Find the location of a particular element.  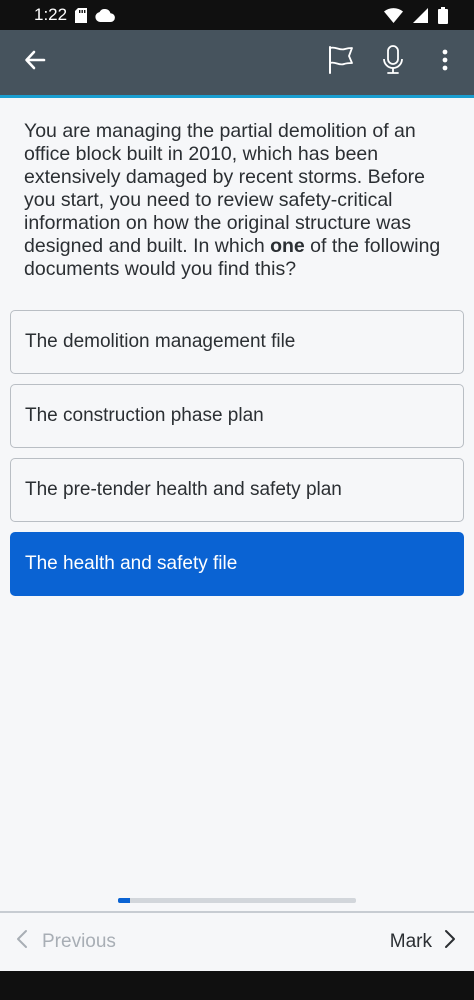

more-options-button is located at coordinates (445, 63).